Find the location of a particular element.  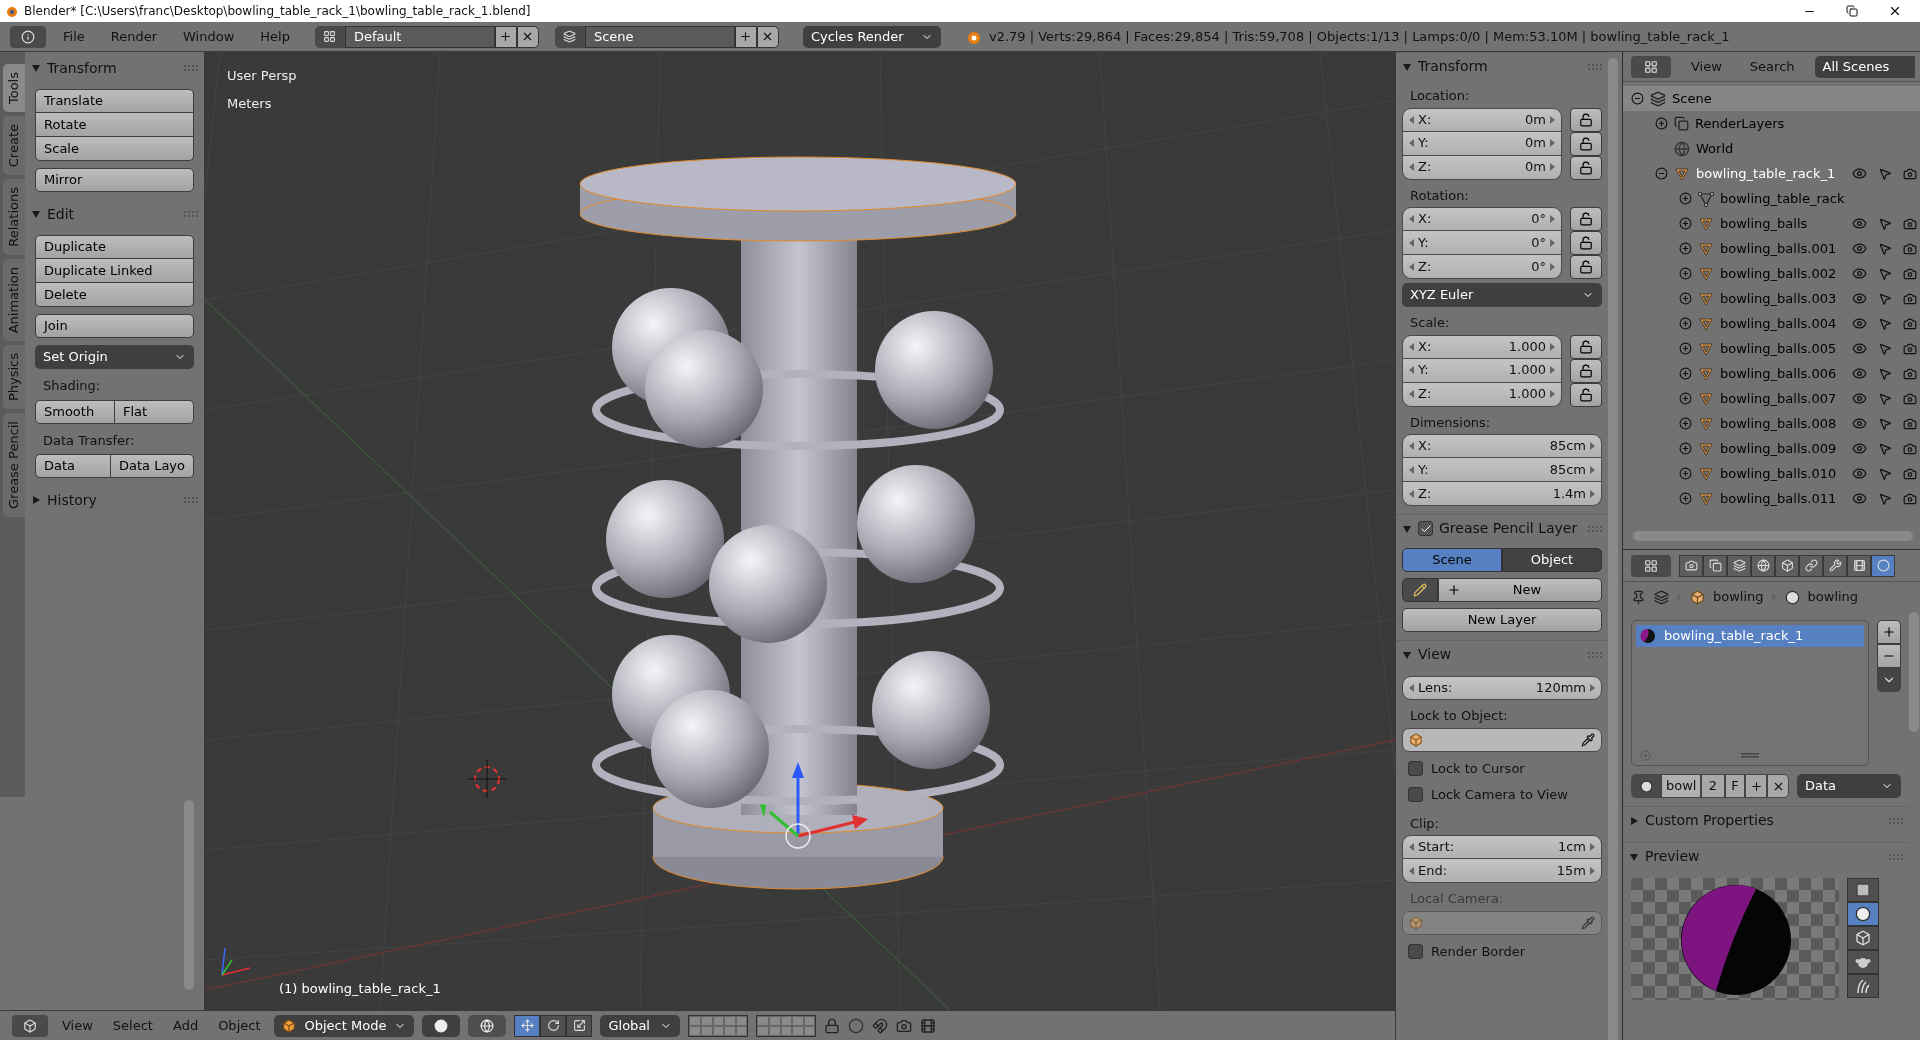

outliner-item: World is located at coordinates (1715, 148).